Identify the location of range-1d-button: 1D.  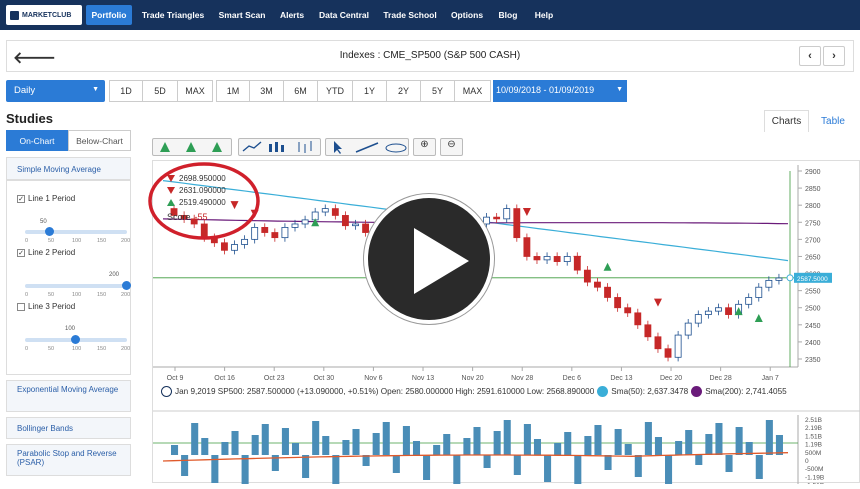
(126, 91).